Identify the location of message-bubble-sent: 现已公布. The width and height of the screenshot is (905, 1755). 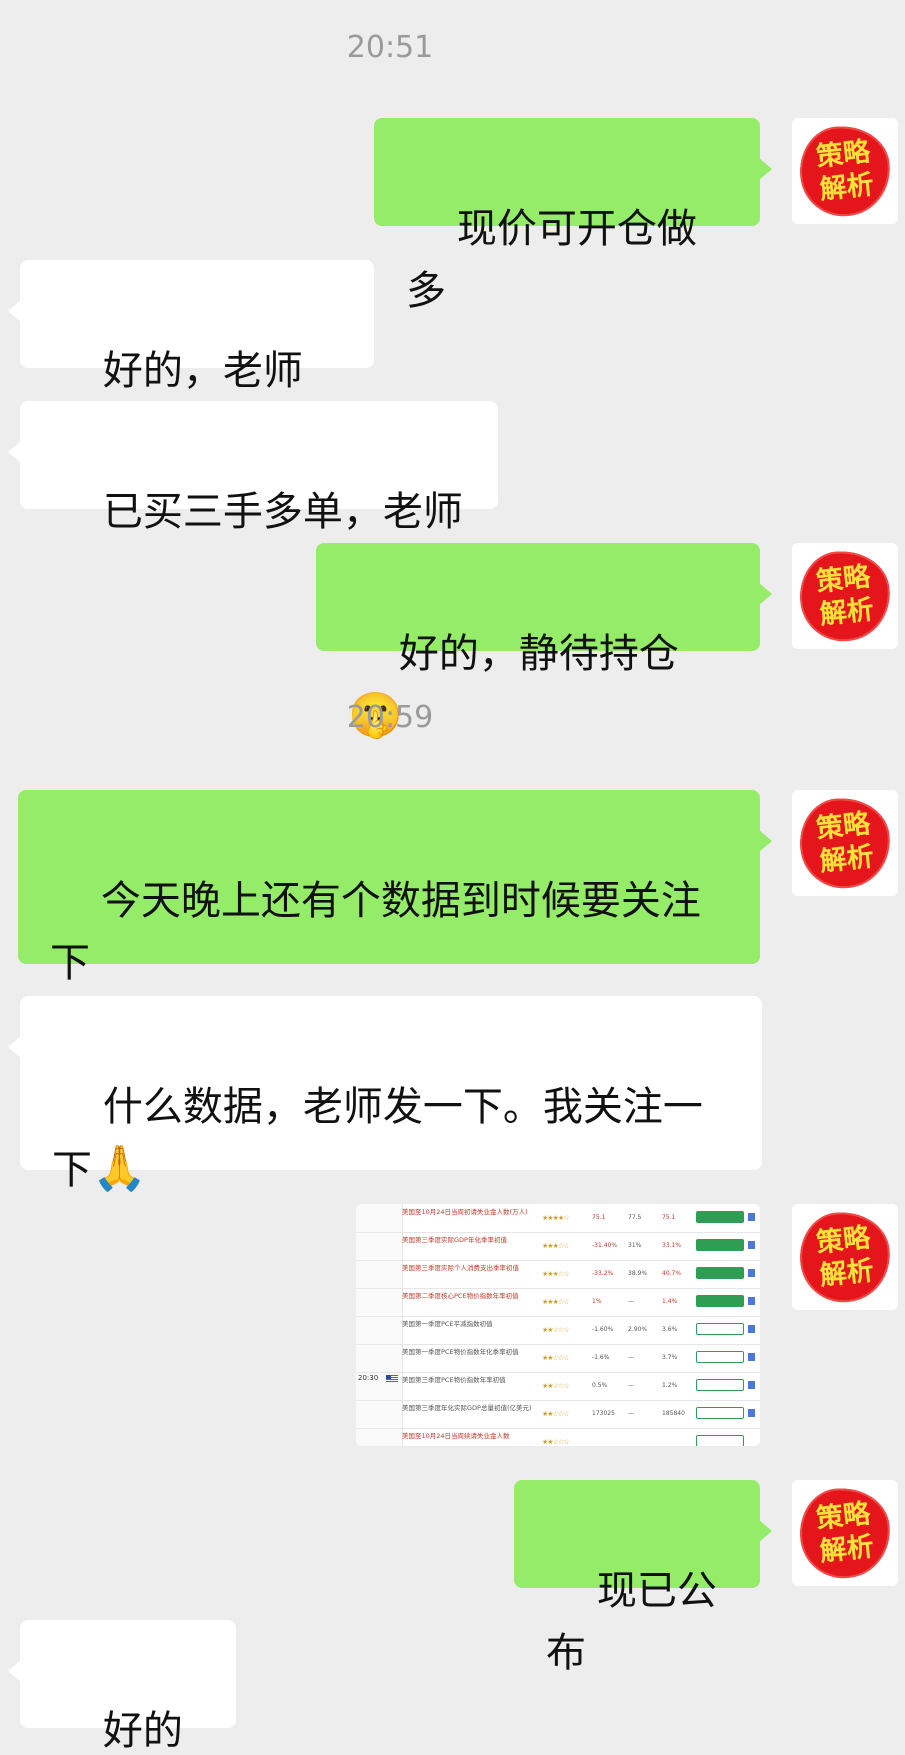
(643, 1578).